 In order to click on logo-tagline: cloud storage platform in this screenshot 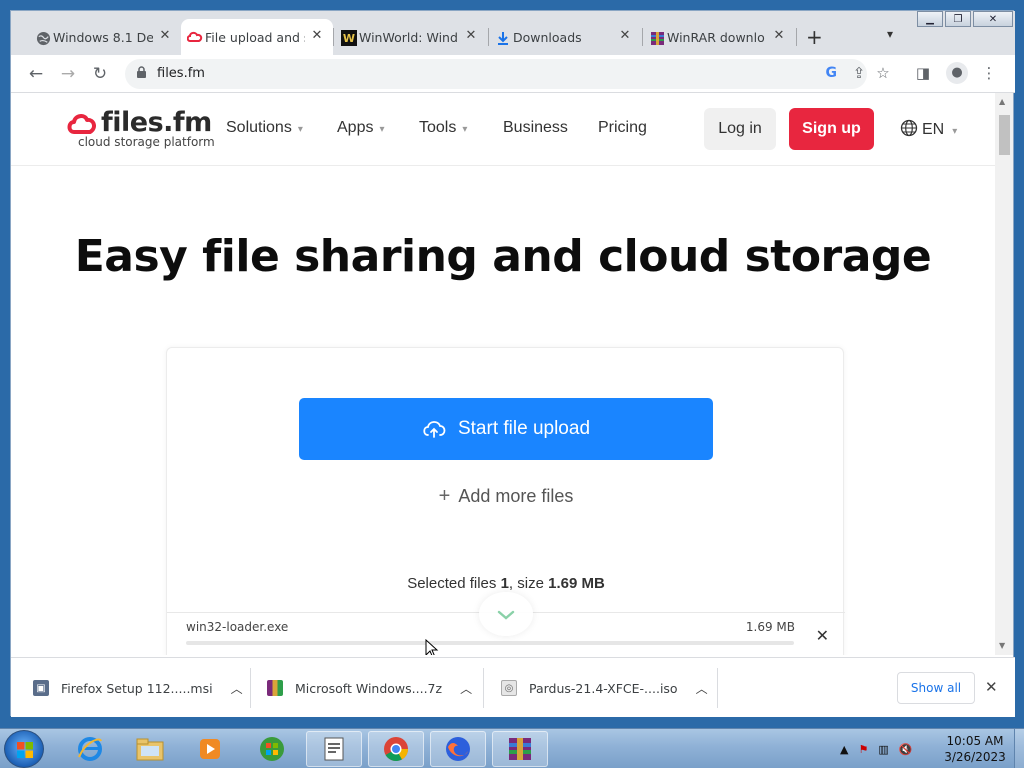, I will do `click(146, 142)`.